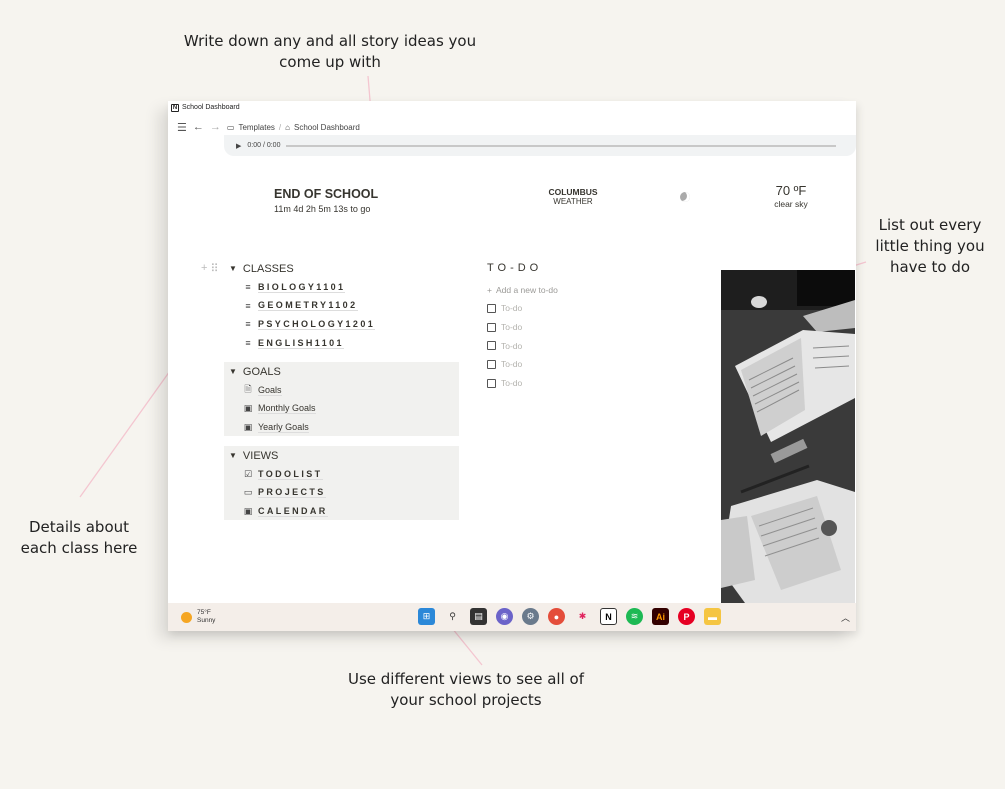 This screenshot has height=789, width=1005. Describe the element at coordinates (268, 268) in the screenshot. I see `classes-title: CLASSES` at that location.